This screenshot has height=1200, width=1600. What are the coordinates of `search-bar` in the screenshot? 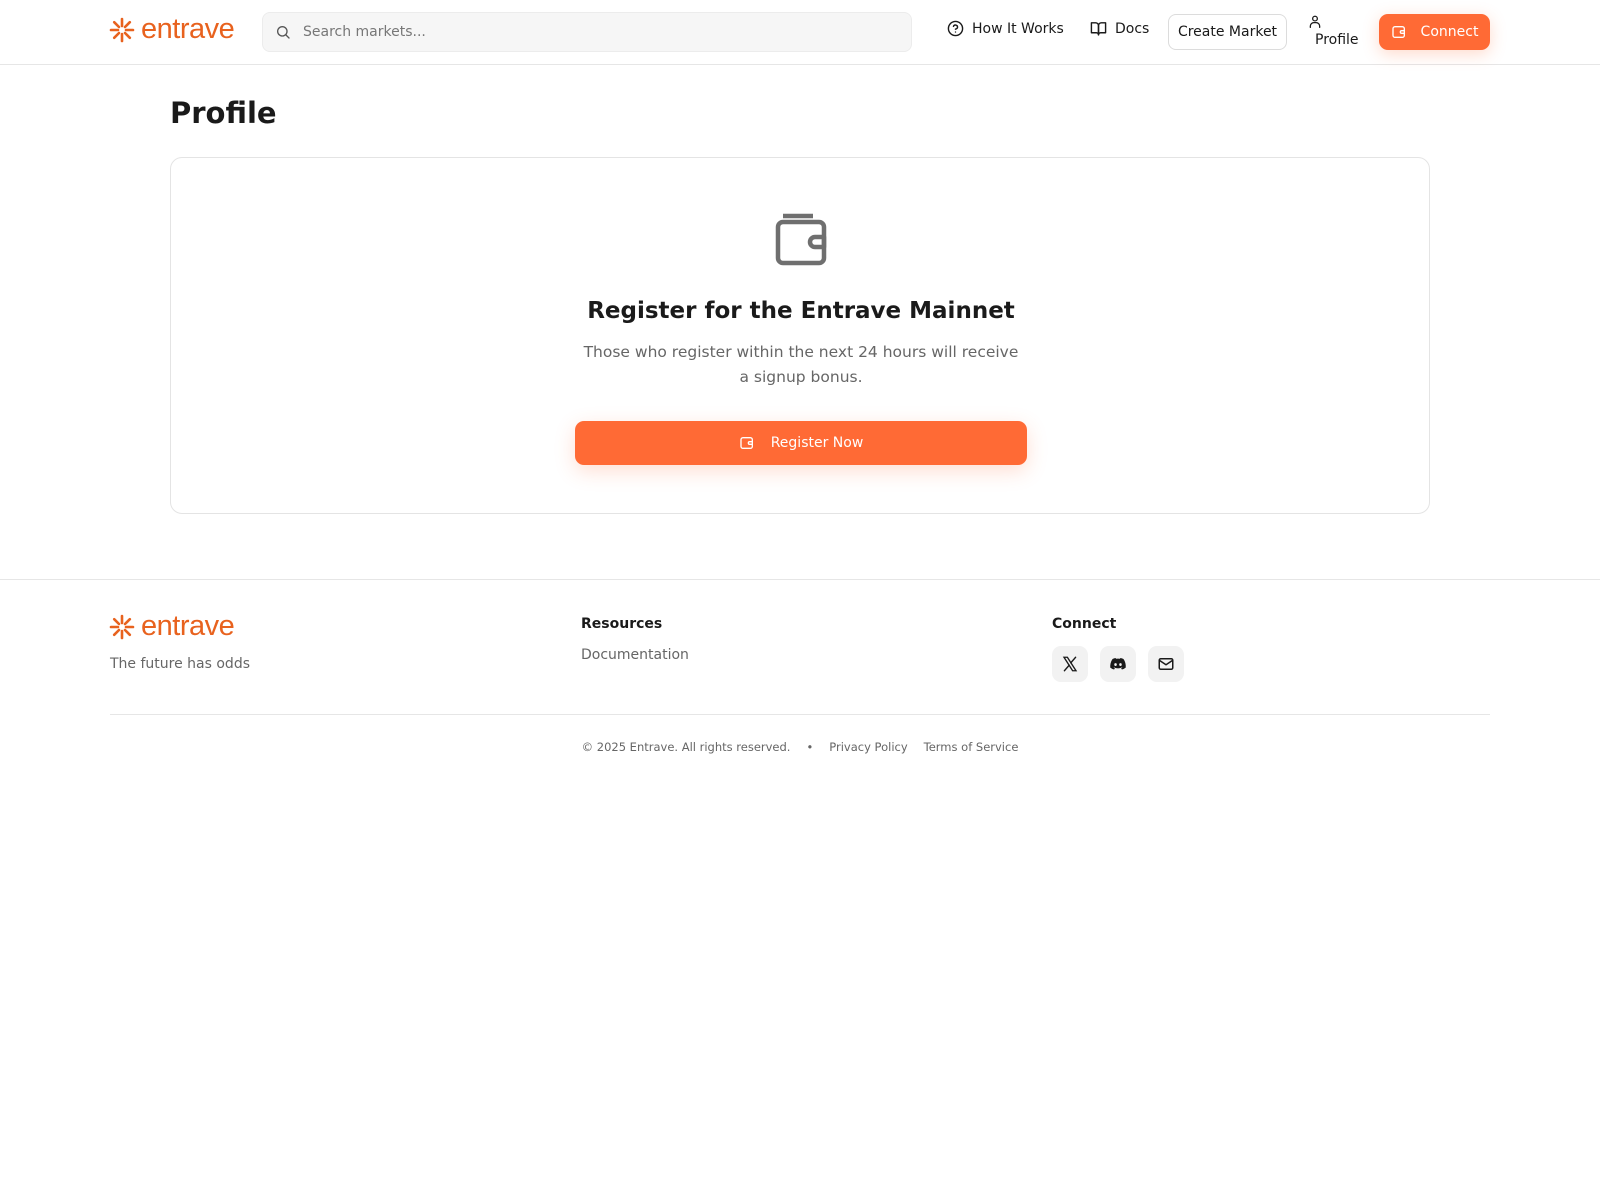 It's located at (587, 32).